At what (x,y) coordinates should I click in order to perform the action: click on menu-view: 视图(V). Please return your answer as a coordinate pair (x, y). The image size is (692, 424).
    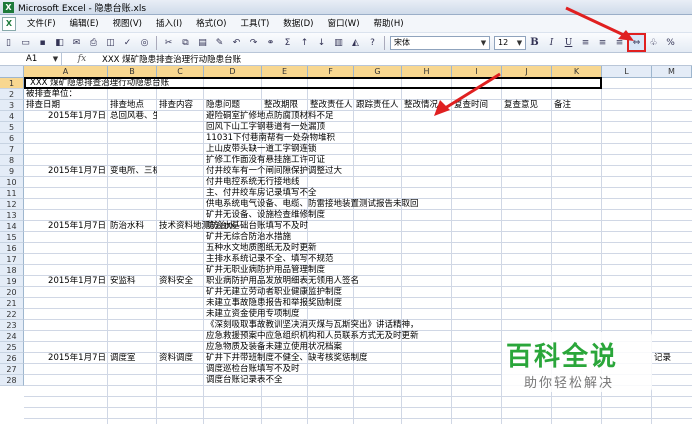
    Looking at the image, I should click on (127, 24).